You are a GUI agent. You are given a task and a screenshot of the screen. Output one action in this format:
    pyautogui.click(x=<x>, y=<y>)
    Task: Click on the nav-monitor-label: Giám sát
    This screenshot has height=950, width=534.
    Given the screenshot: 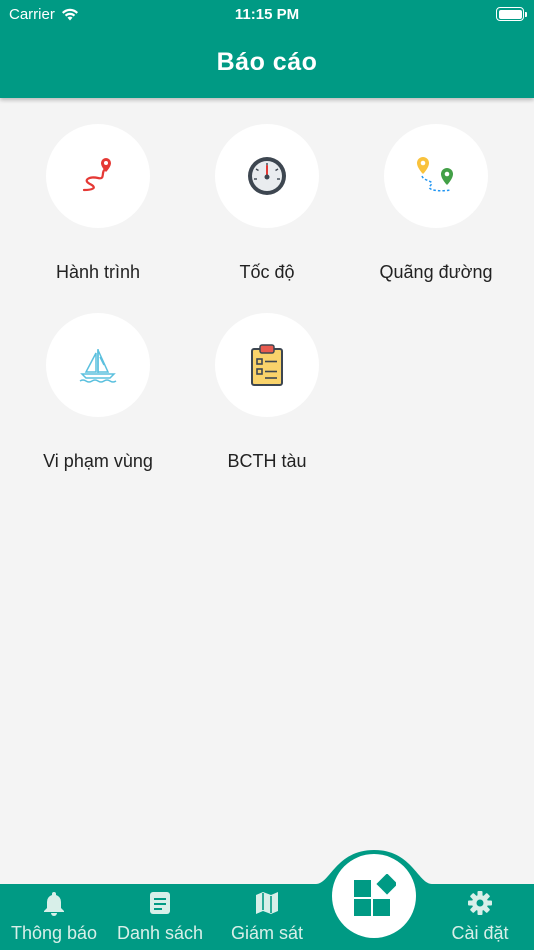 What is the action you would take?
    pyautogui.click(x=267, y=933)
    